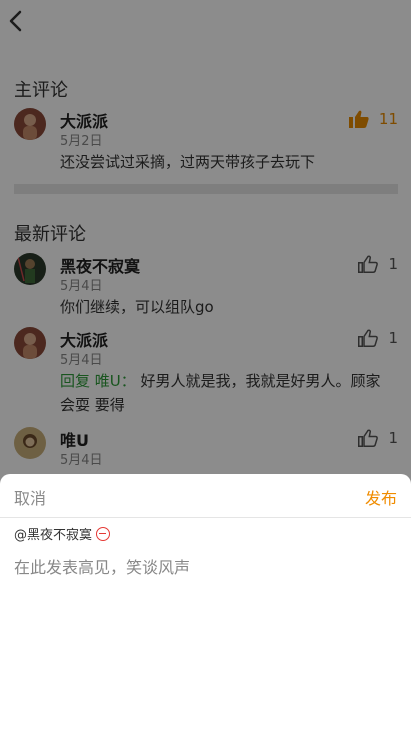 The height and width of the screenshot is (731, 411). What do you see at coordinates (205, 496) in the screenshot?
I see `sheet-header: 取消 发布` at bounding box center [205, 496].